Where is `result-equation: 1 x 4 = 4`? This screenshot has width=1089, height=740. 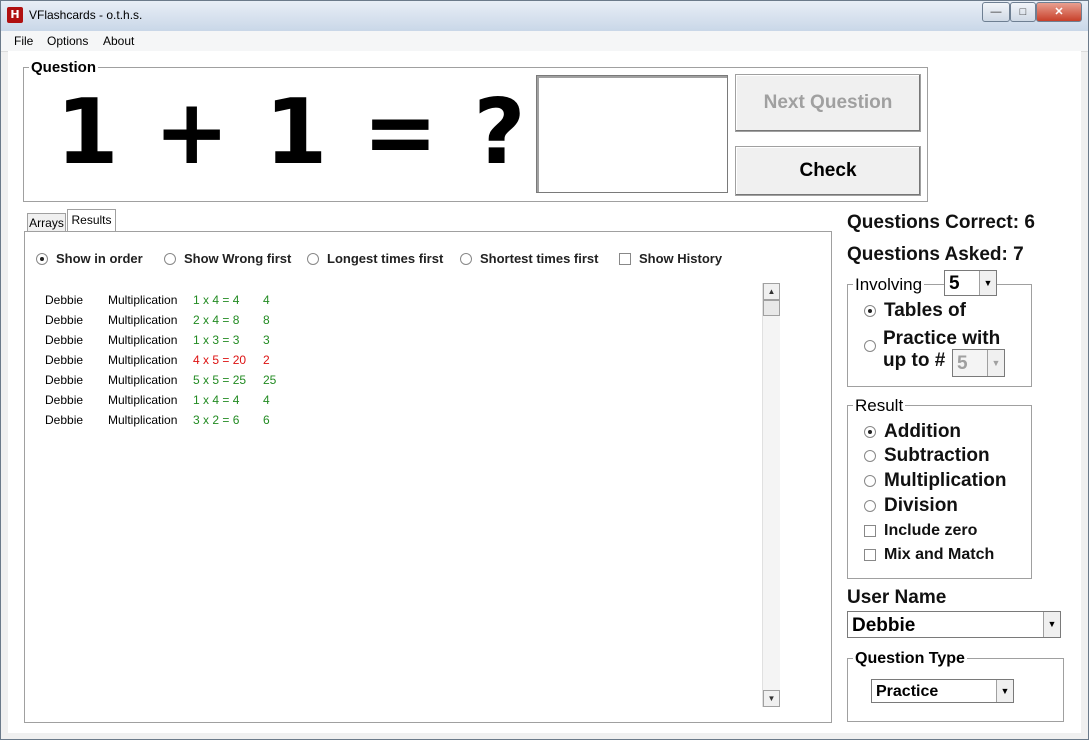
result-equation: 1 x 4 = 4 is located at coordinates (216, 300).